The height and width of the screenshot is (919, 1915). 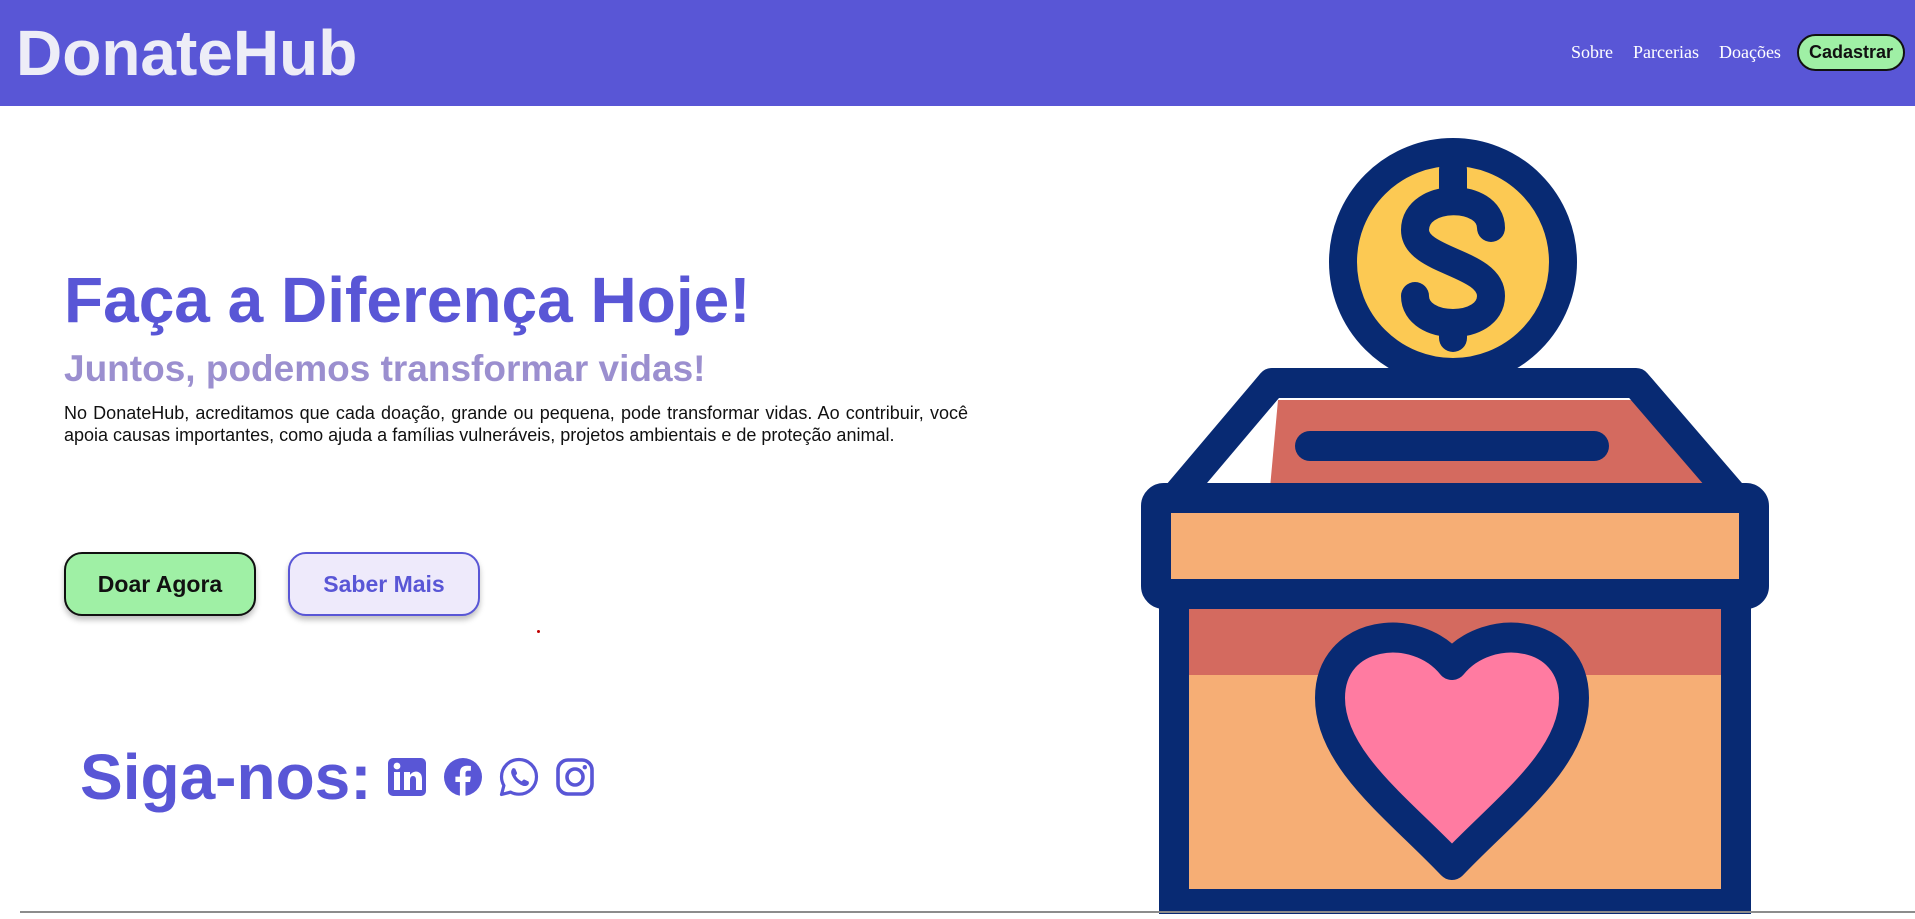 I want to click on logo: DonateHub, so click(x=186, y=53).